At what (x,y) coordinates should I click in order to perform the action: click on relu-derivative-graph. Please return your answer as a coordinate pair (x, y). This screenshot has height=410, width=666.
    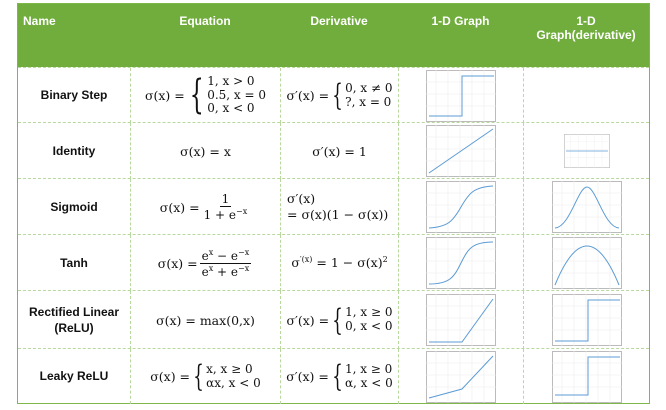
    Looking at the image, I should click on (586, 320).